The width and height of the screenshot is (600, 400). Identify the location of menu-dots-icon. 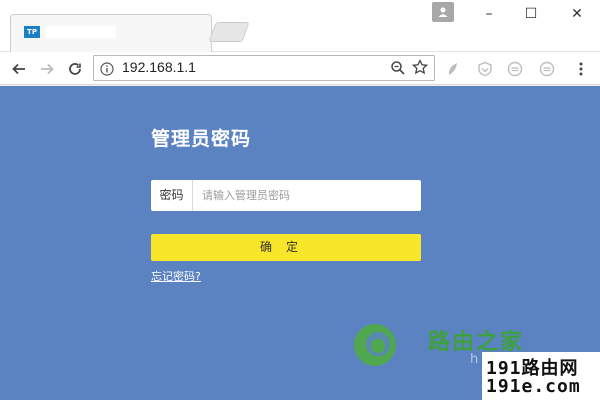
(581, 69).